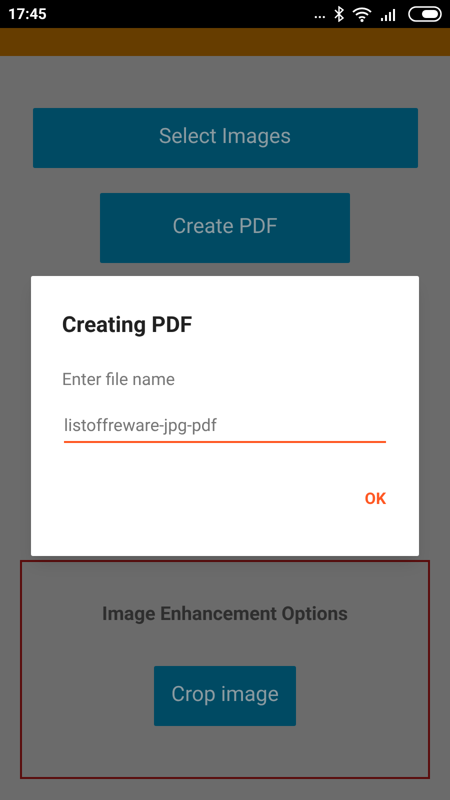 This screenshot has width=450, height=800. What do you see at coordinates (225, 614) in the screenshot?
I see `panel-title: Image Enhancement Options` at bounding box center [225, 614].